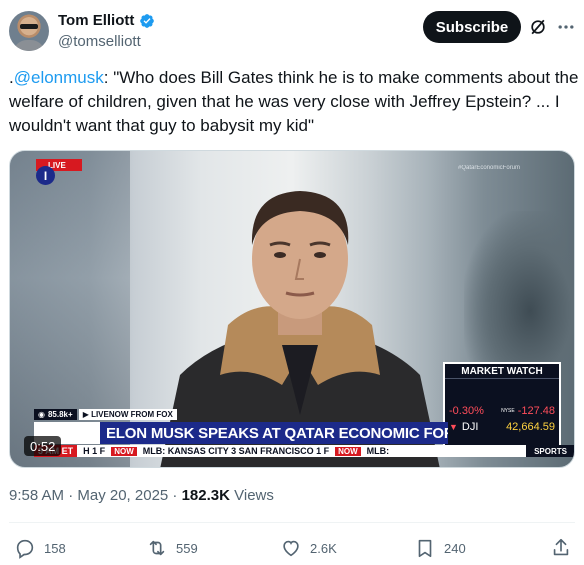 Image resolution: width=584 pixels, height=565 pixels. What do you see at coordinates (29, 45) in the screenshot?
I see `avatar-shirt` at bounding box center [29, 45].